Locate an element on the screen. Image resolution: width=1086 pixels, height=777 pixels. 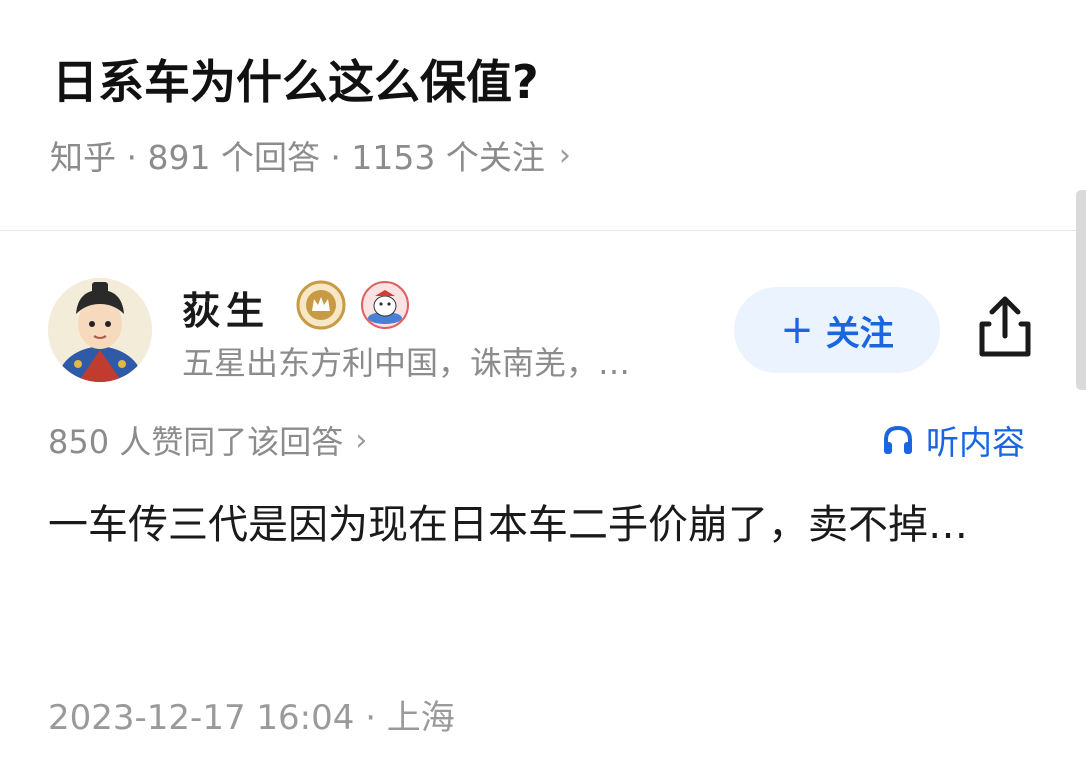
upvote-summary: 850 人赞同了该回答 › is located at coordinates (207, 440).